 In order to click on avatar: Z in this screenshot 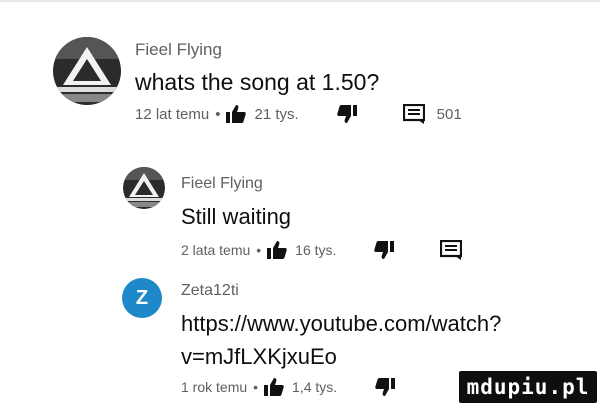, I will do `click(142, 298)`.